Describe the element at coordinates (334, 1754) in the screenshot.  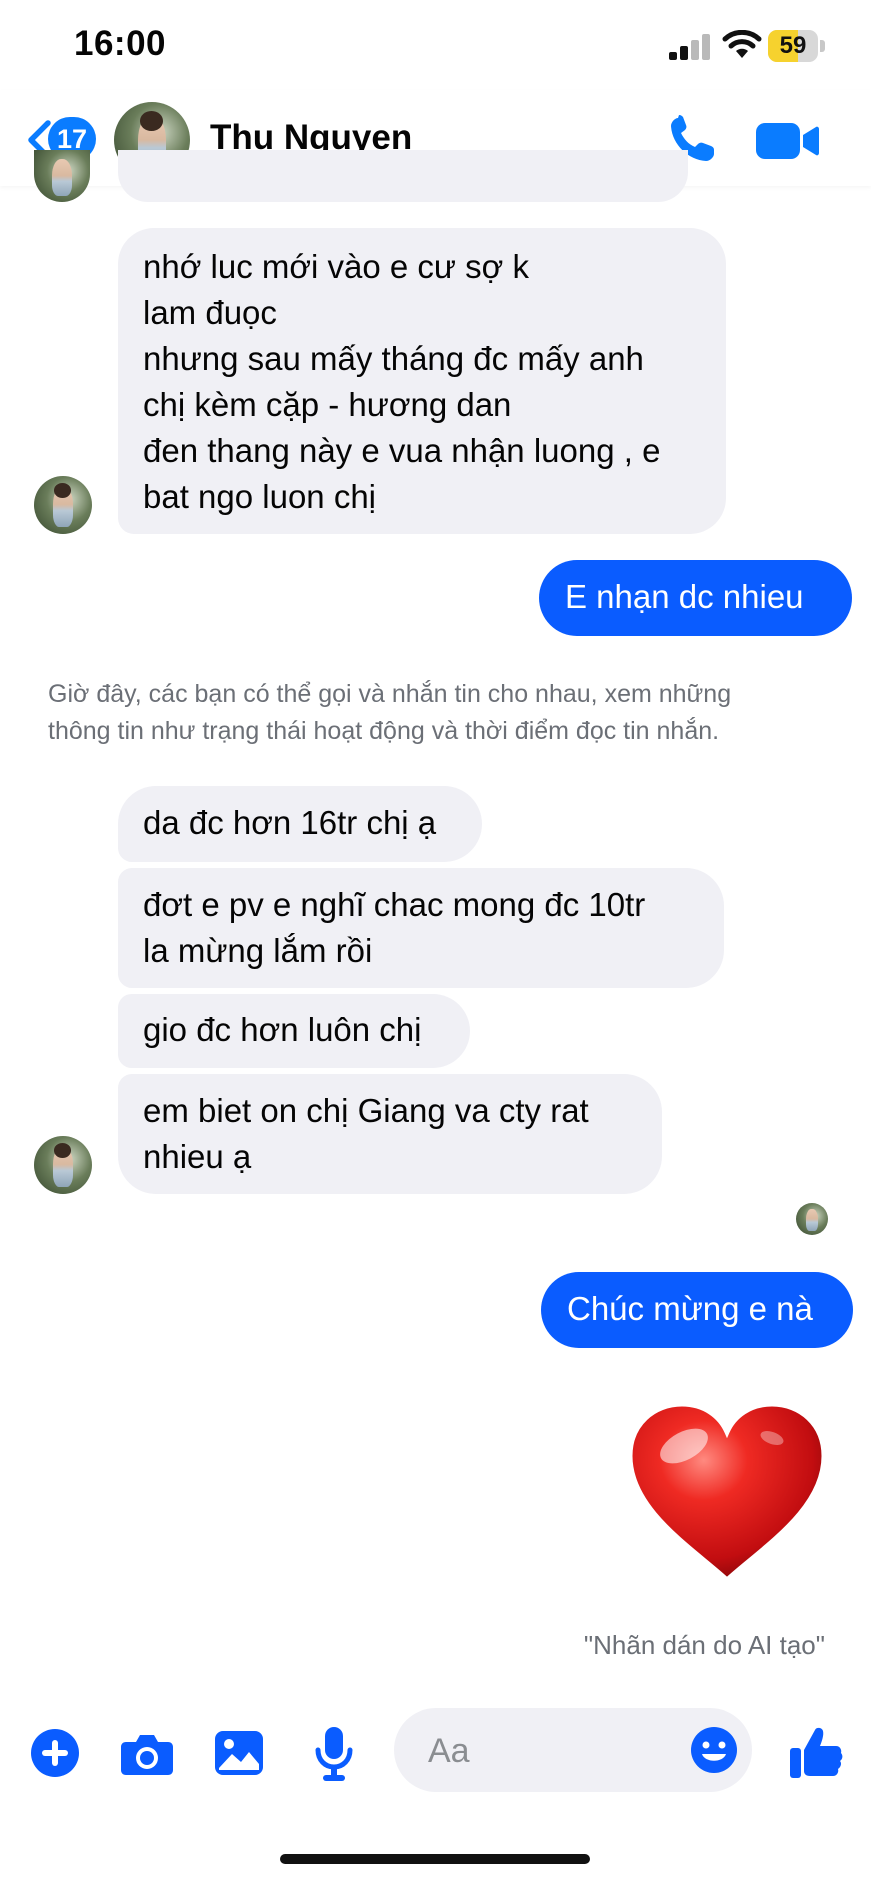
I see `microphone-icon` at that location.